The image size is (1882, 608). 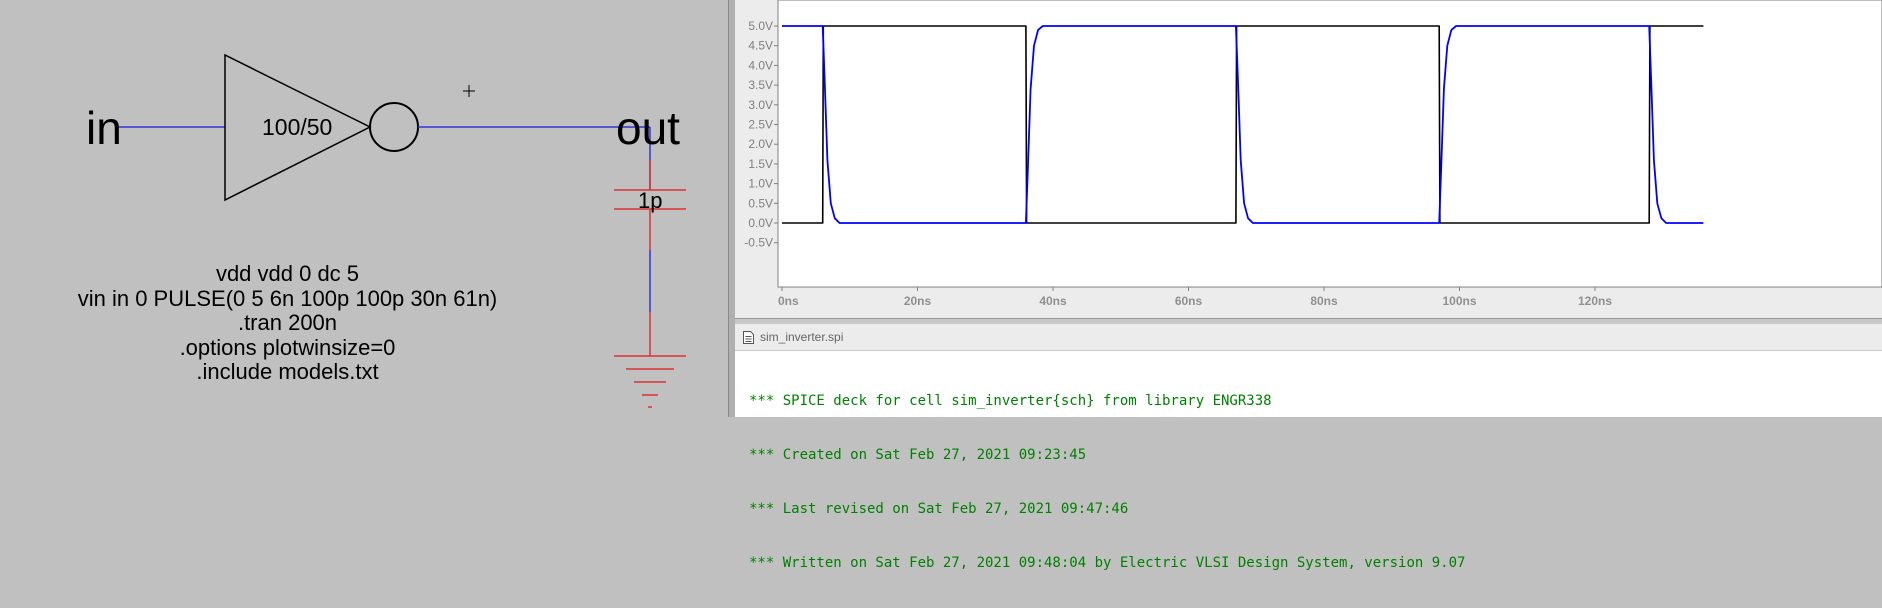 What do you see at coordinates (297, 127) in the screenshot?
I see `gate-size-label: 100/50` at bounding box center [297, 127].